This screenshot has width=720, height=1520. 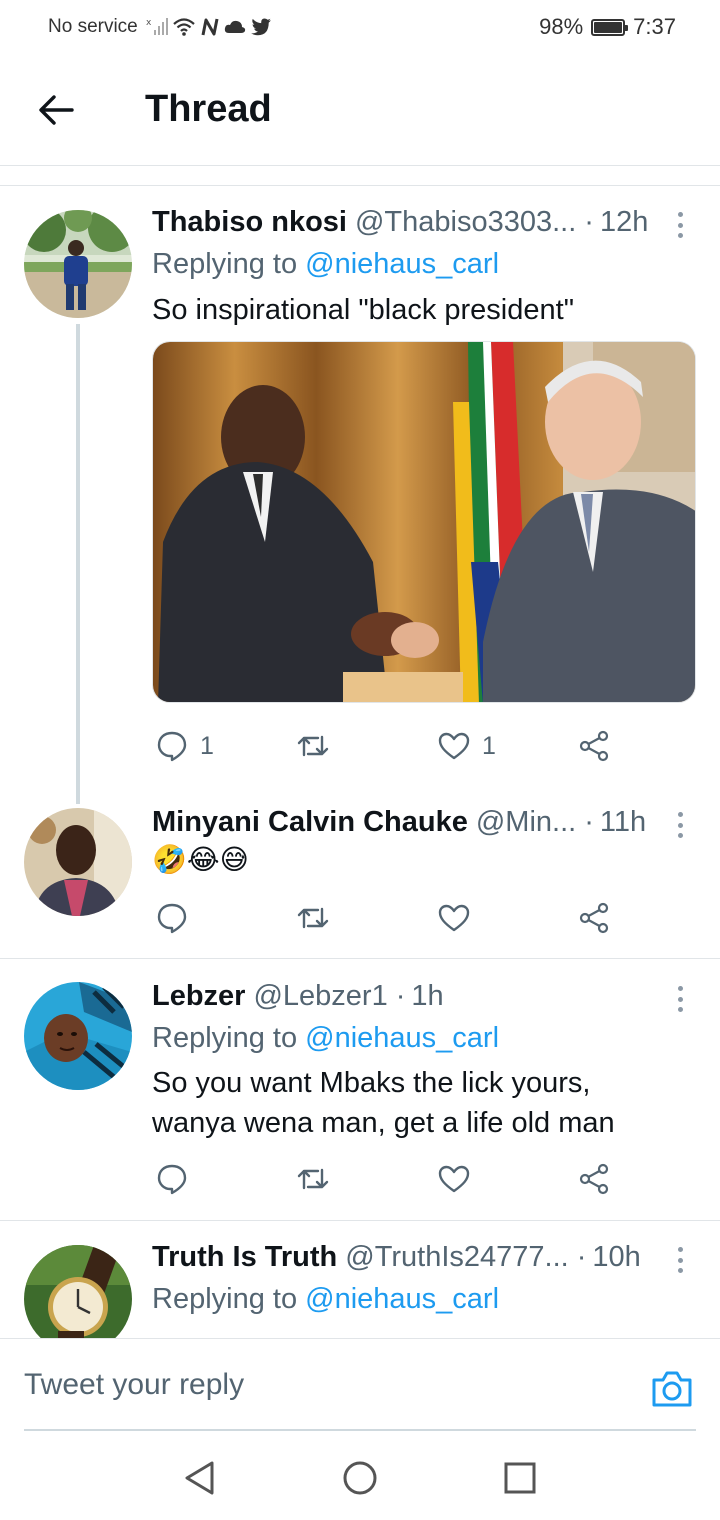 I want to click on timestamp: 11h, so click(x=623, y=822).